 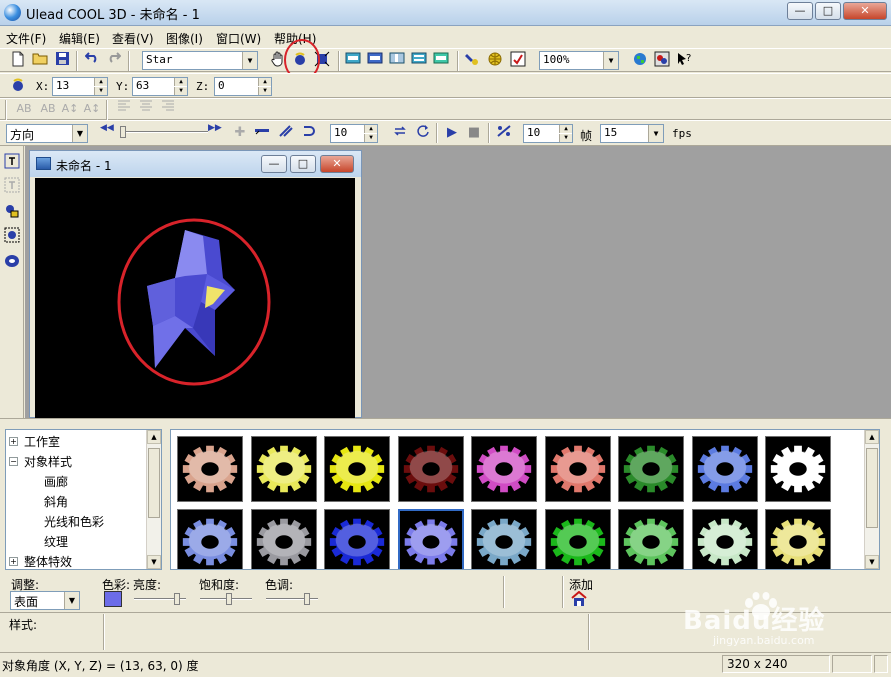 What do you see at coordinates (243, 86) in the screenshot?
I see `z-input: 0 ▲ ▼` at bounding box center [243, 86].